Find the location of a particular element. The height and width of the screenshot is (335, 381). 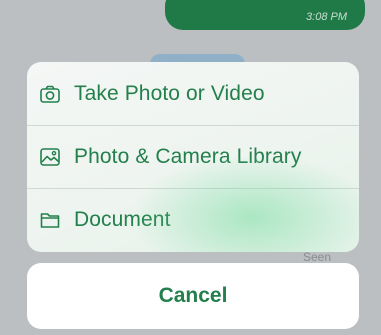

photo-library-icon is located at coordinates (50, 157).